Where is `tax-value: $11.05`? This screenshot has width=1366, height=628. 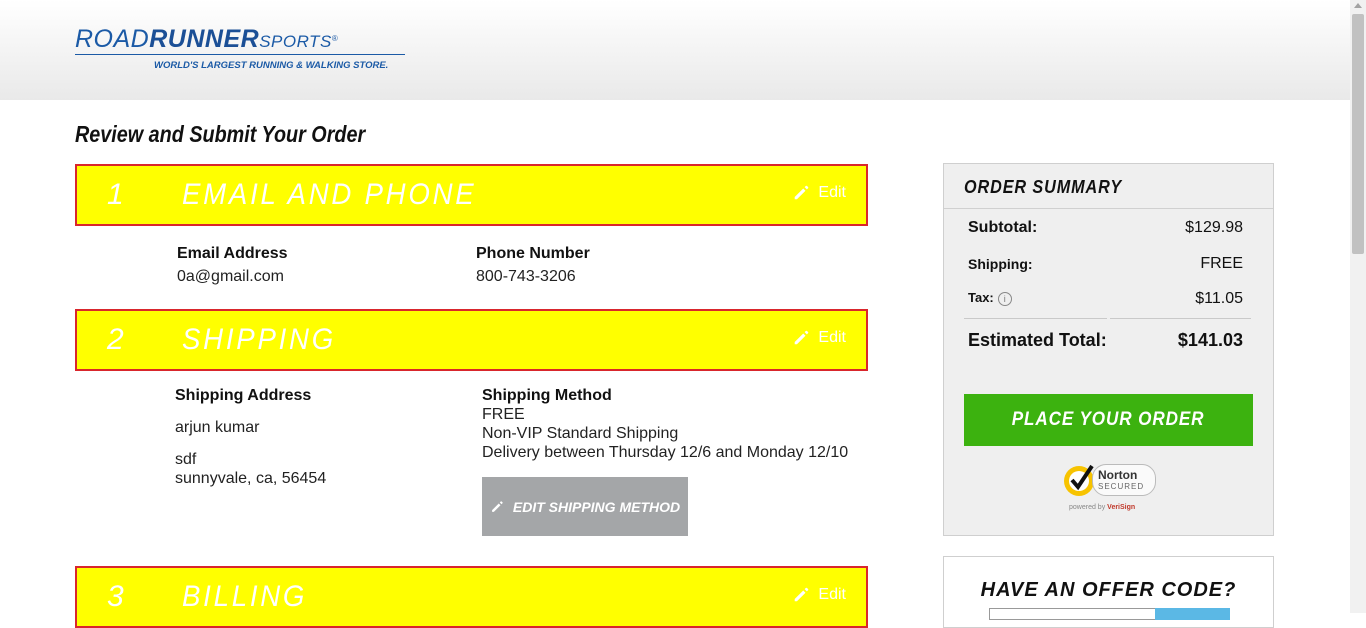
tax-value: $11.05 is located at coordinates (1219, 298).